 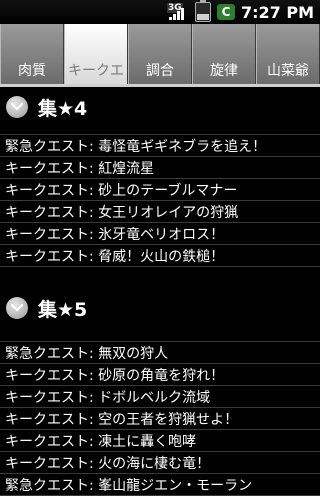 What do you see at coordinates (160, 71) in the screenshot?
I see `tab-label: 調合` at bounding box center [160, 71].